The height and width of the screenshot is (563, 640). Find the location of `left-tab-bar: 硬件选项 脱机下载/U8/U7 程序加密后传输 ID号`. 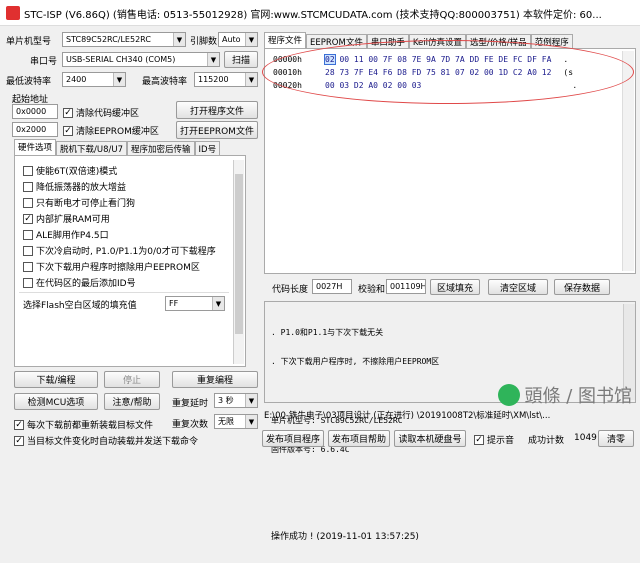

left-tab-bar: 硬件选项 脱机下载/U8/U7 程序加密后传输 ID号 is located at coordinates (117, 147).